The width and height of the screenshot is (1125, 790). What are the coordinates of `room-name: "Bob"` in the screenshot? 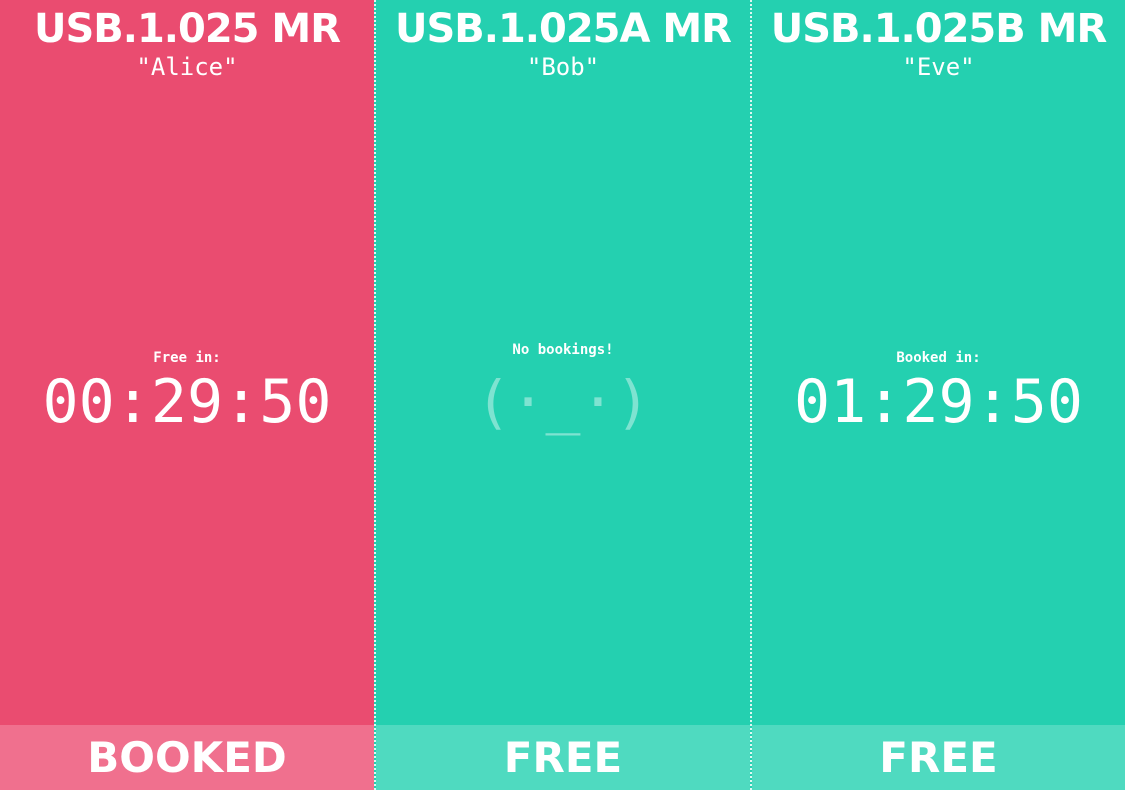 It's located at (563, 67).